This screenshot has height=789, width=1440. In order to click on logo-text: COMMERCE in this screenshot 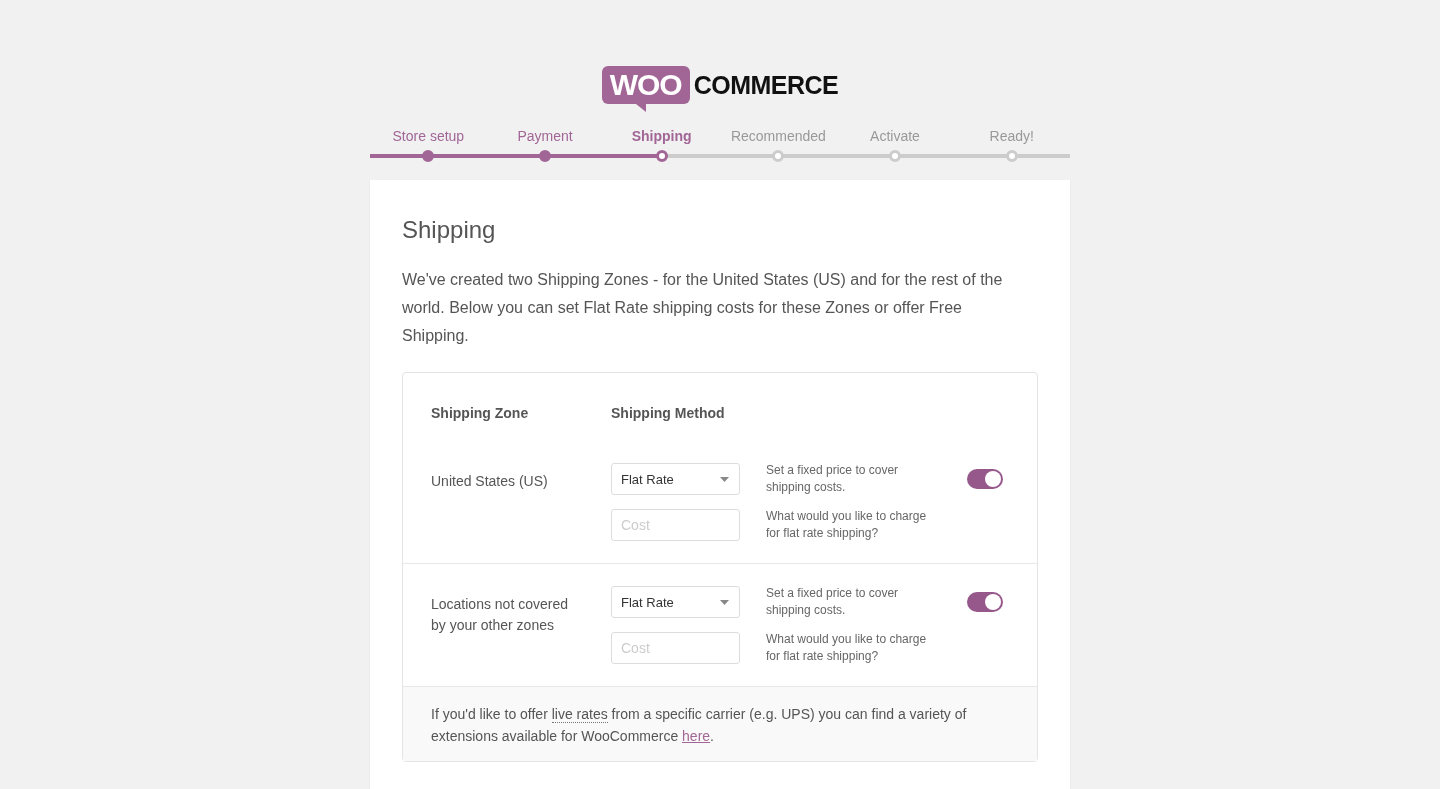, I will do `click(766, 85)`.